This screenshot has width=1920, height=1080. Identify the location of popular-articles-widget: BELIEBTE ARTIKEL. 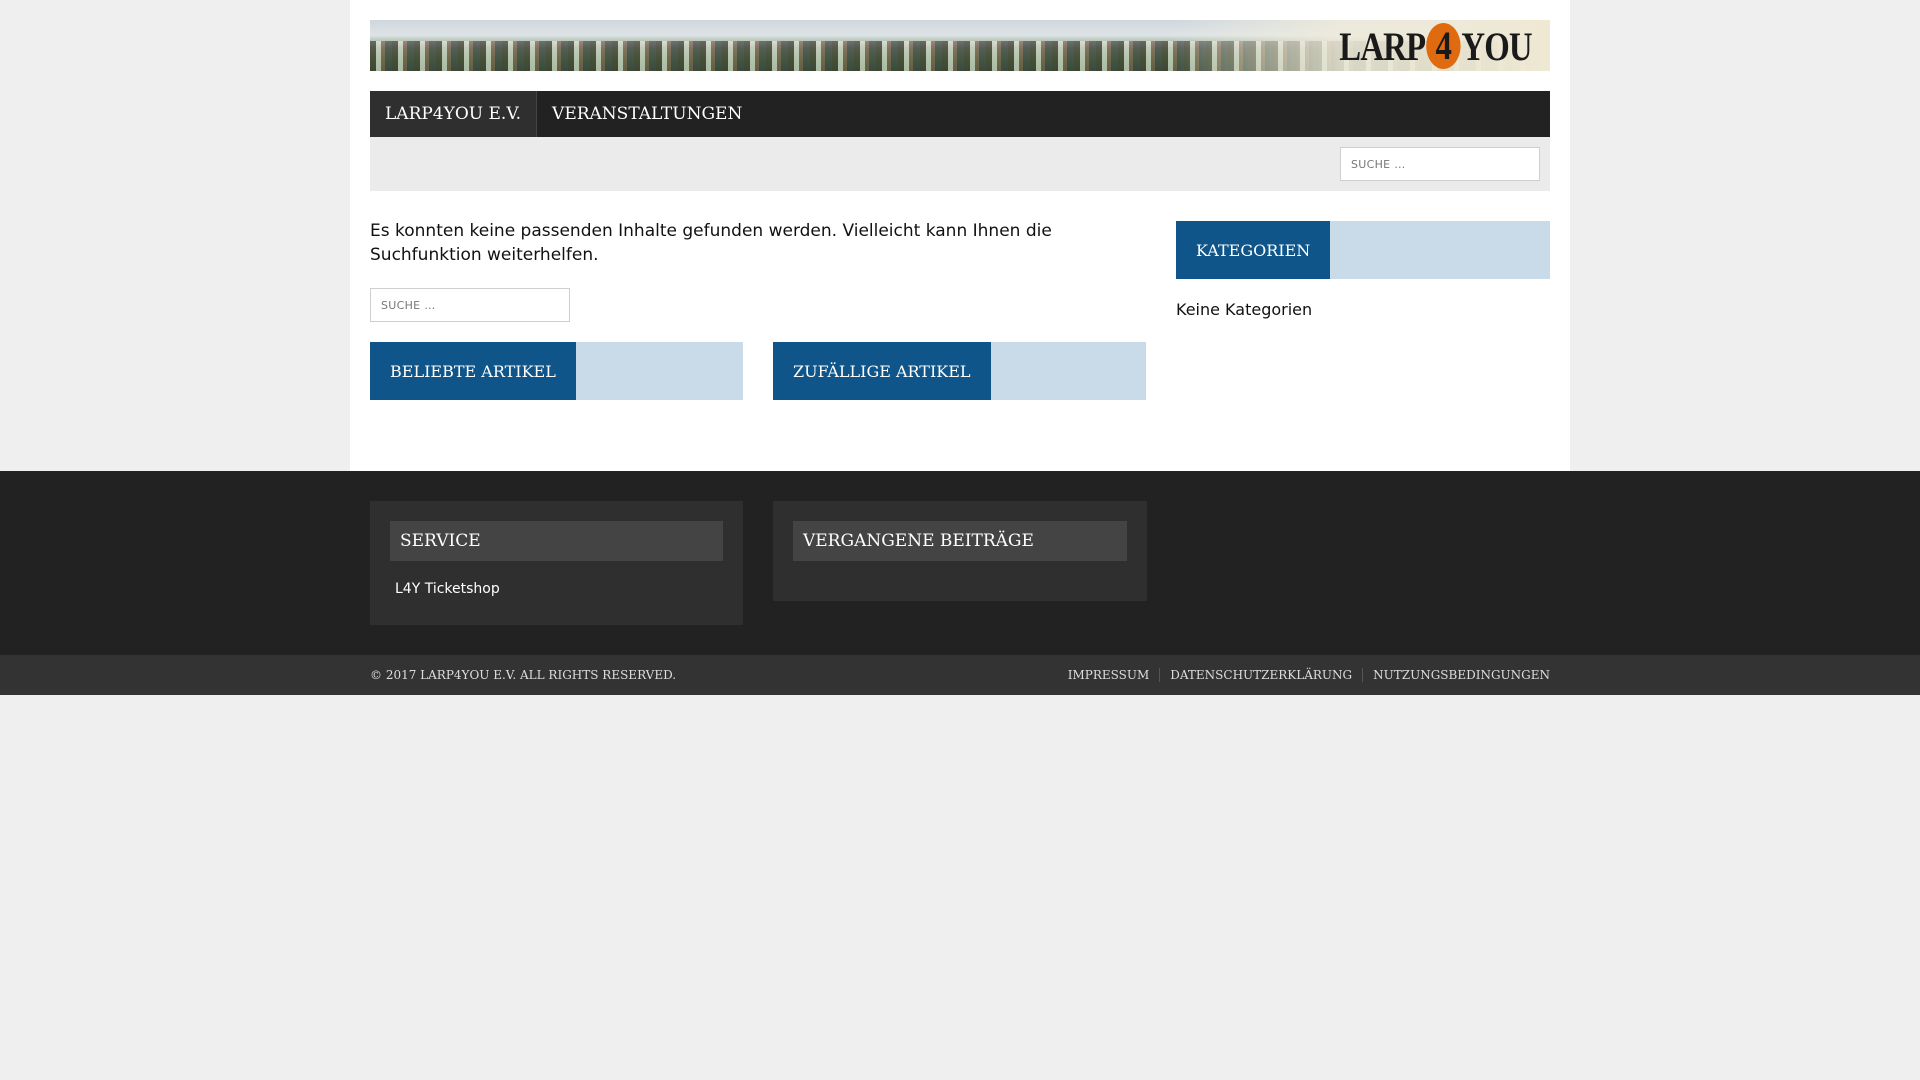
(556, 371).